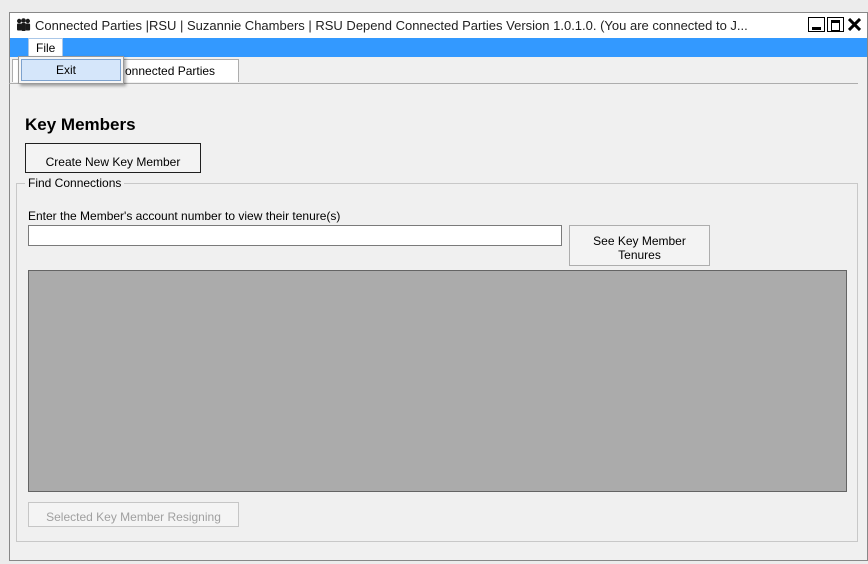 This screenshot has width=868, height=564. Describe the element at coordinates (80, 124) in the screenshot. I see `page-title: Key Members` at that location.